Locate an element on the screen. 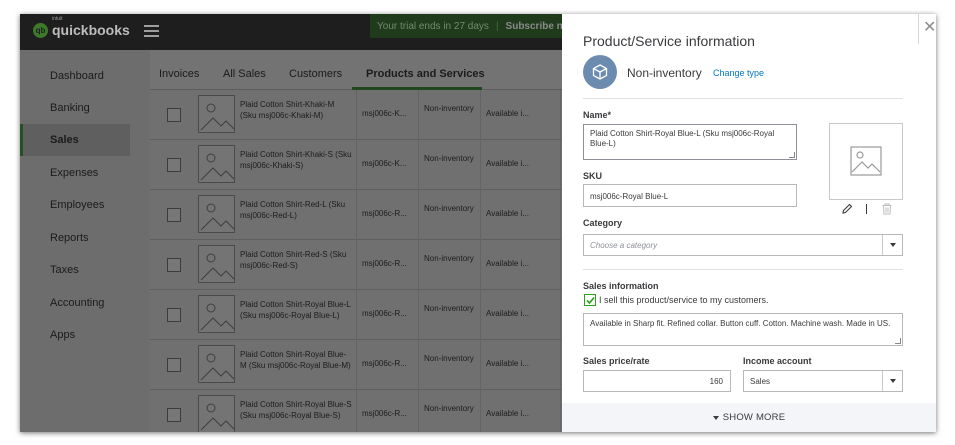 This screenshot has width=955, height=445. category-label: Category is located at coordinates (603, 223).